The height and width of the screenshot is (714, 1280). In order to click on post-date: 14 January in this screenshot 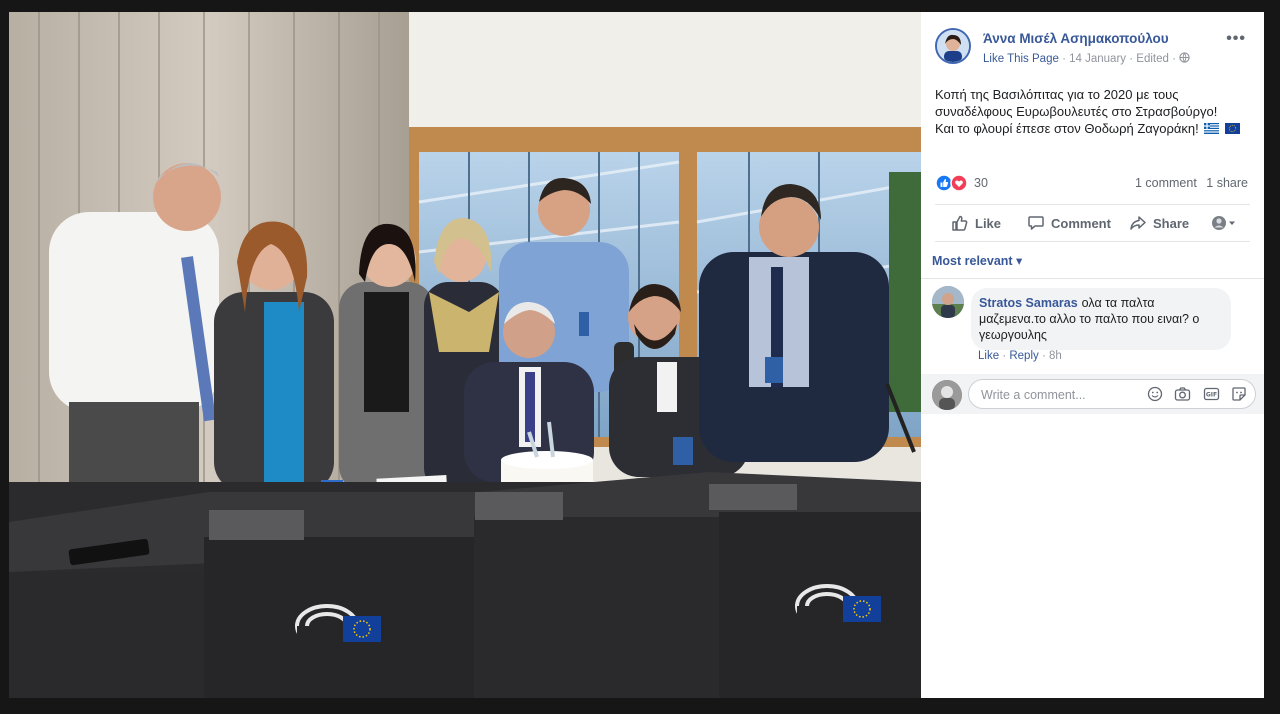, I will do `click(1097, 59)`.